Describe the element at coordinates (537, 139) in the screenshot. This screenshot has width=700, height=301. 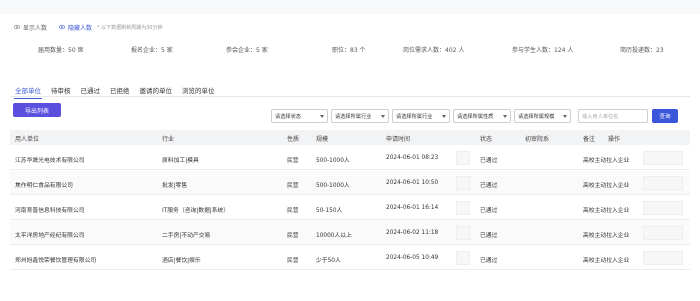
I see `col-reviewer: 初审院系` at that location.